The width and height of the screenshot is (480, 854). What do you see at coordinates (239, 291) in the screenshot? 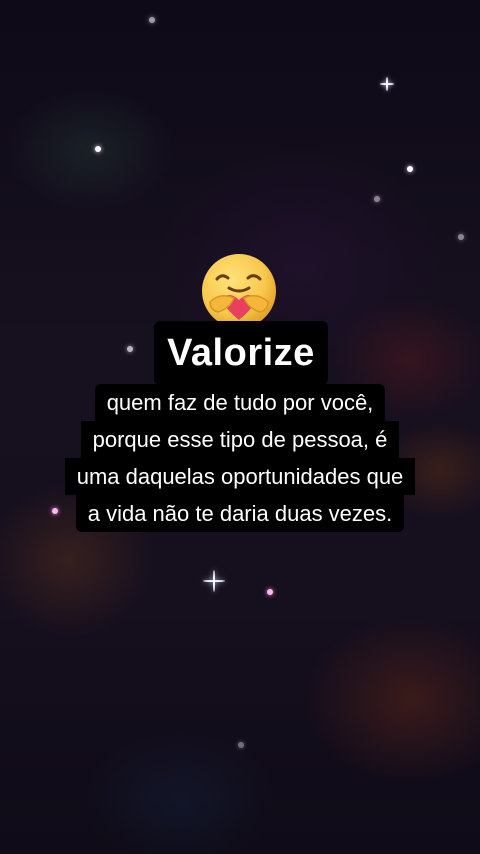
I see `care-hug-emoji-icon` at bounding box center [239, 291].